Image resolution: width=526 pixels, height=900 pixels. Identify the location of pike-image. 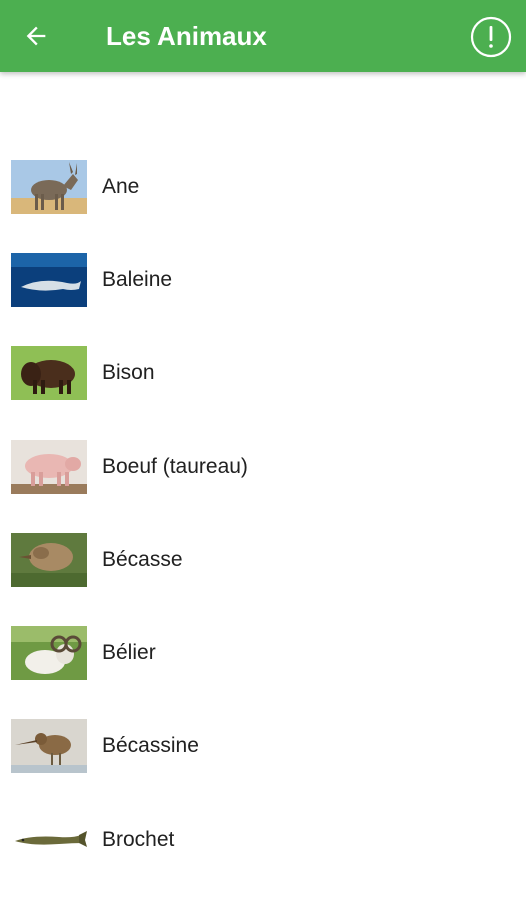
(49, 839).